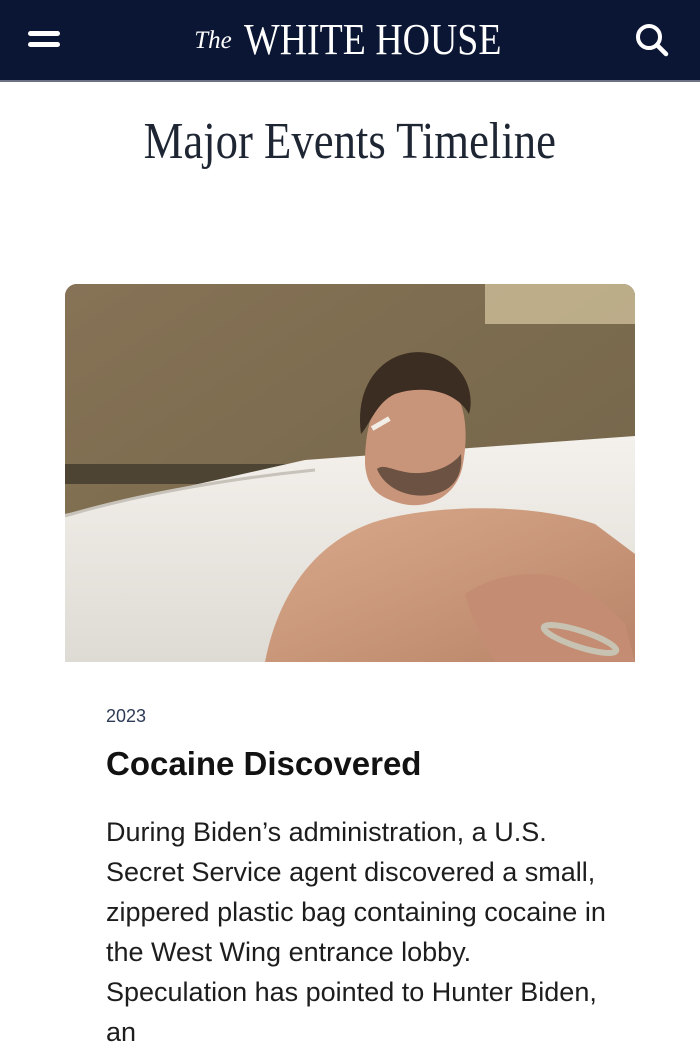 This screenshot has width=700, height=1056. I want to click on logo-prefix: The, so click(213, 40).